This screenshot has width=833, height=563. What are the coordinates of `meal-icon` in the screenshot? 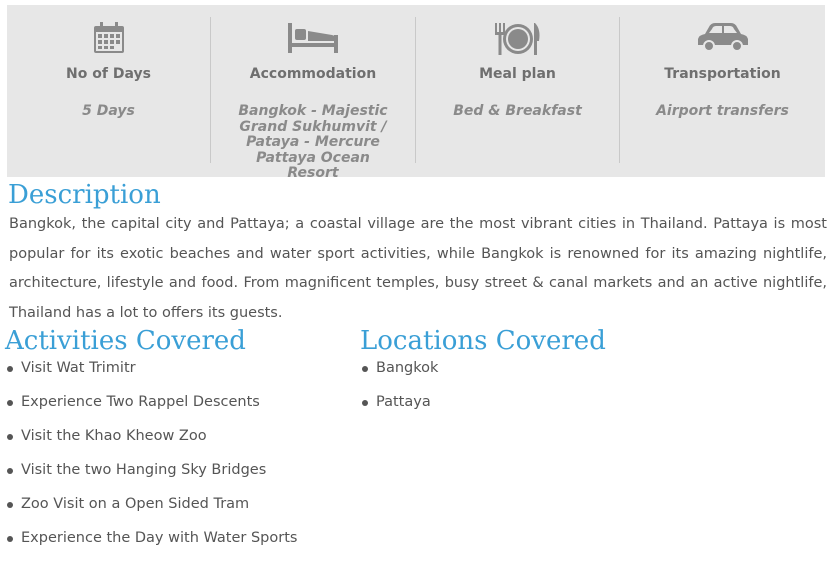 It's located at (517, 40).